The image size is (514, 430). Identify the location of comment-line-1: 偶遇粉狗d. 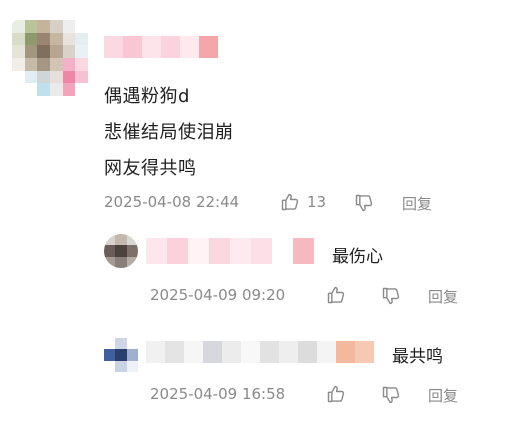
(147, 96).